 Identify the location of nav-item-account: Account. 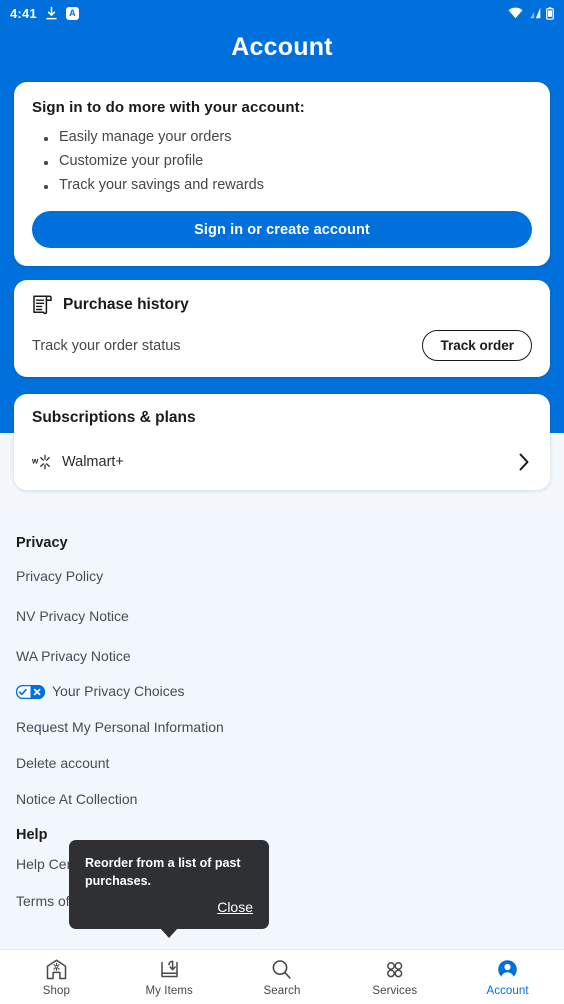
(507, 977).